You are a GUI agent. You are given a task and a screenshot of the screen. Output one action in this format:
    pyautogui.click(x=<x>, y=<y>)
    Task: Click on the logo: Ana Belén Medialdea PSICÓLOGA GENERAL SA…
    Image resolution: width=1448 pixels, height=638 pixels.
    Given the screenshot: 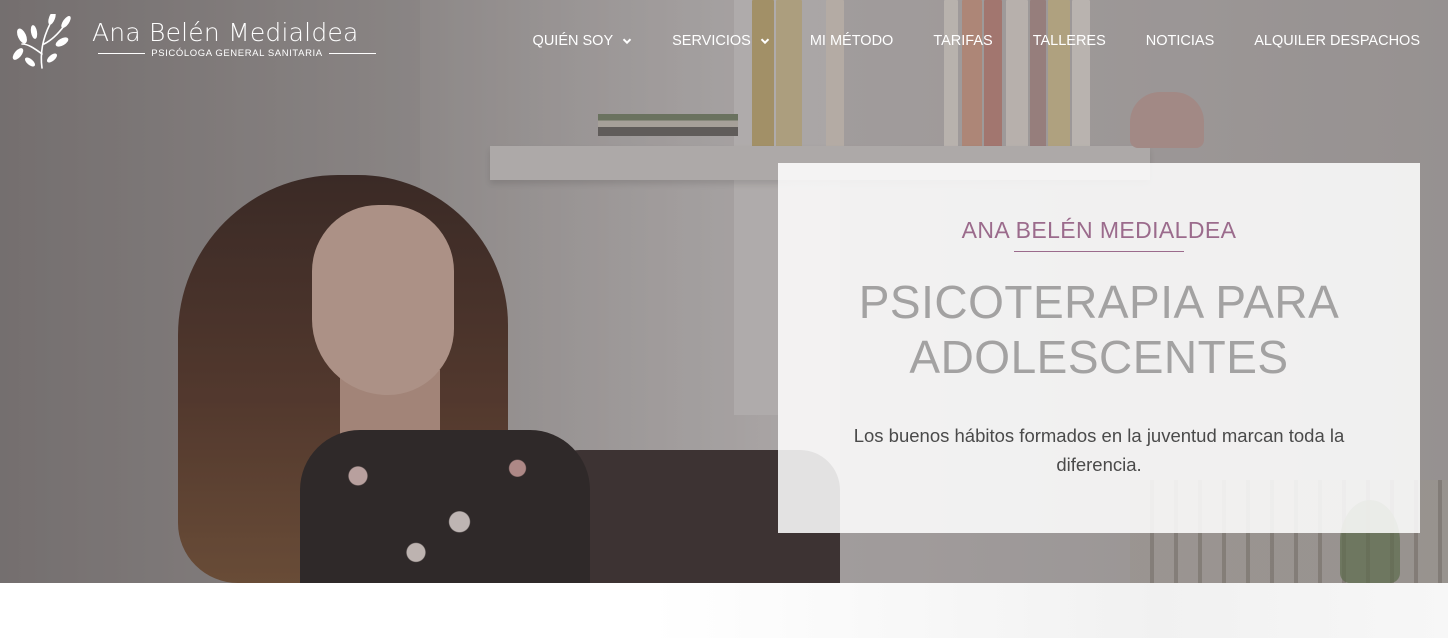 What is the action you would take?
    pyautogui.click(x=194, y=42)
    